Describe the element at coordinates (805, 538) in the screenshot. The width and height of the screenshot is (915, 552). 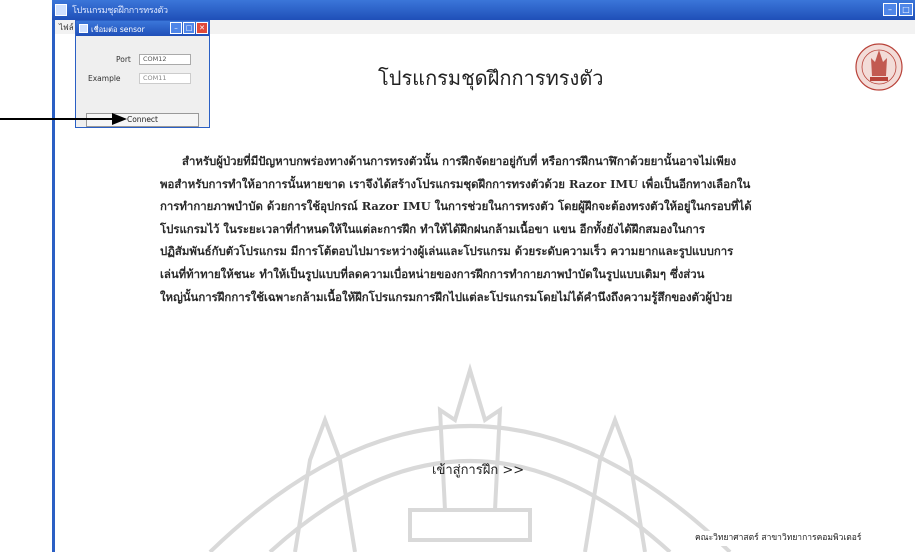
I see `footer-credit: คณะวิทยาศาสตร์ สาขาวิทยาการคอมพิวเตอร์` at that location.